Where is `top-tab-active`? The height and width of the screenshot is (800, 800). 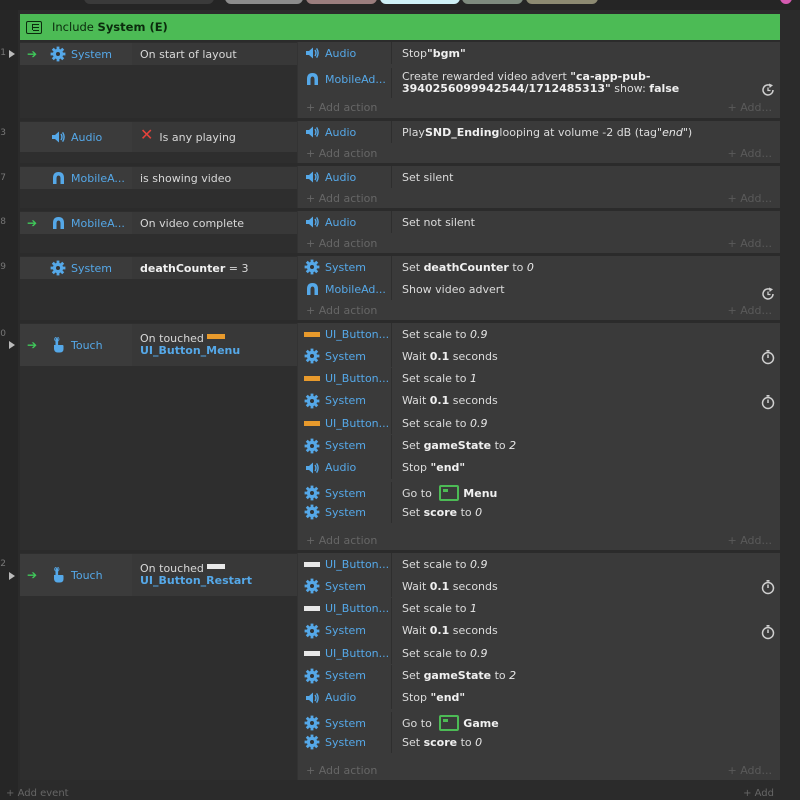
top-tab-active is located at coordinates (420, 2).